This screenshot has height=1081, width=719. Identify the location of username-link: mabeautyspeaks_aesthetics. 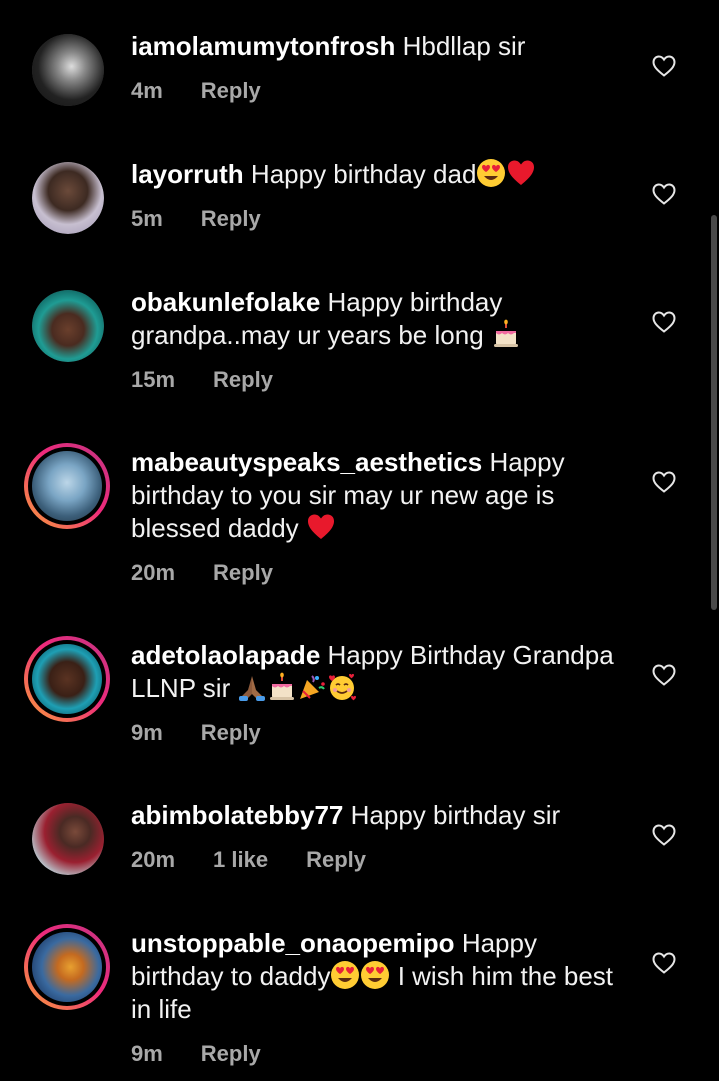
(306, 462).